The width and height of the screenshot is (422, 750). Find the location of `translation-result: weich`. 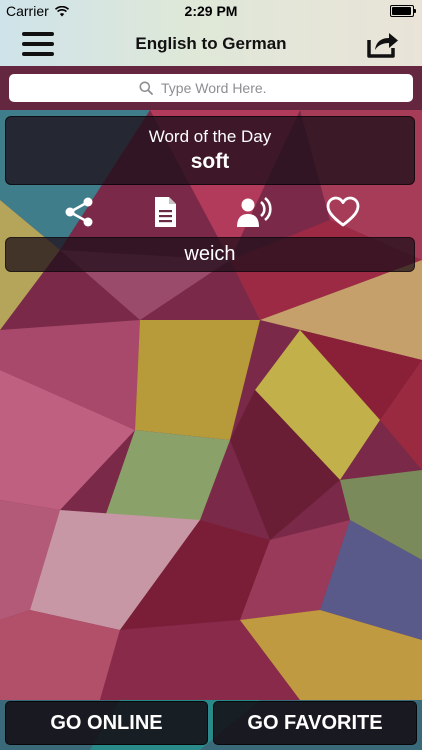

translation-result: weich is located at coordinates (210, 254).